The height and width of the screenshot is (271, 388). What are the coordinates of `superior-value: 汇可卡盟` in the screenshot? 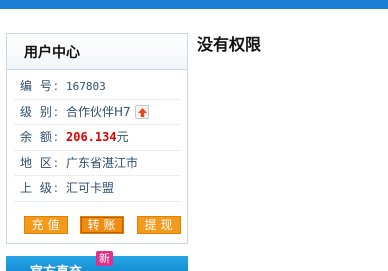 It's located at (90, 188).